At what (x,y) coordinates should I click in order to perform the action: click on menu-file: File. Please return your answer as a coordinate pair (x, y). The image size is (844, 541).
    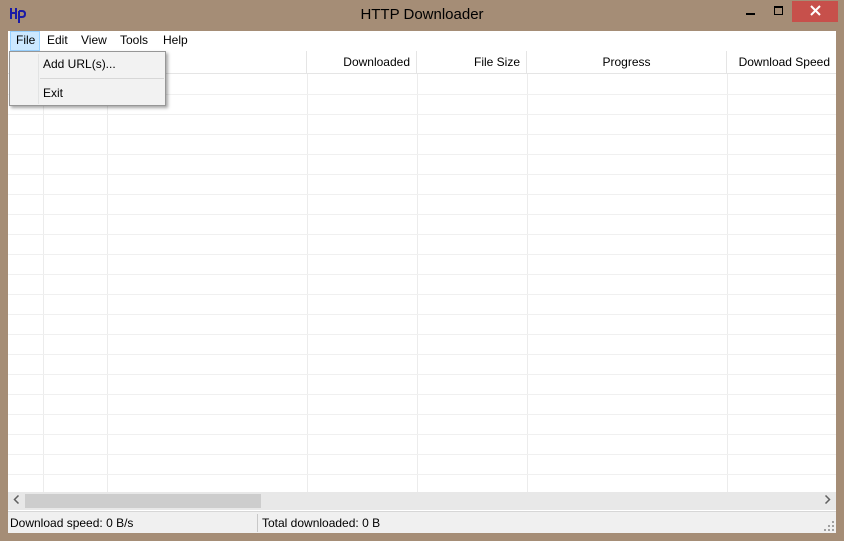
    Looking at the image, I should click on (25, 41).